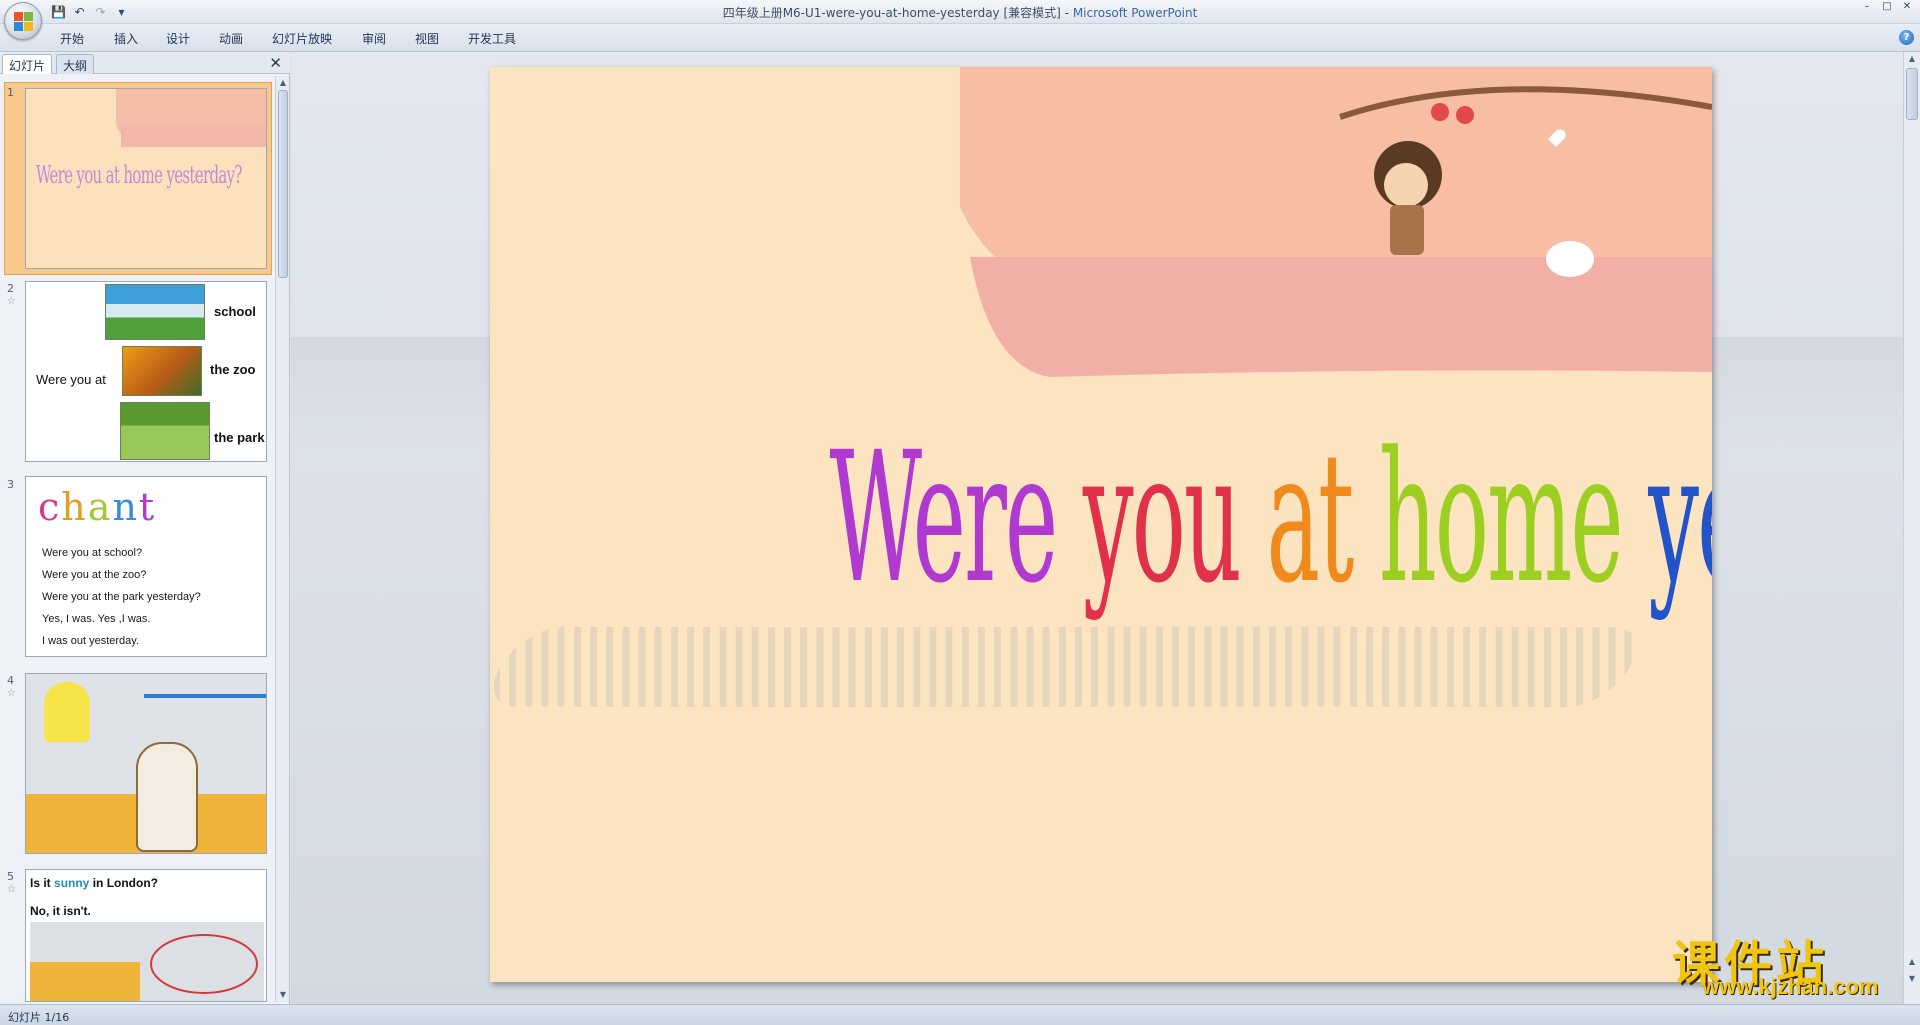  Describe the element at coordinates (125, 507) in the screenshot. I see `chant-letter: n` at that location.